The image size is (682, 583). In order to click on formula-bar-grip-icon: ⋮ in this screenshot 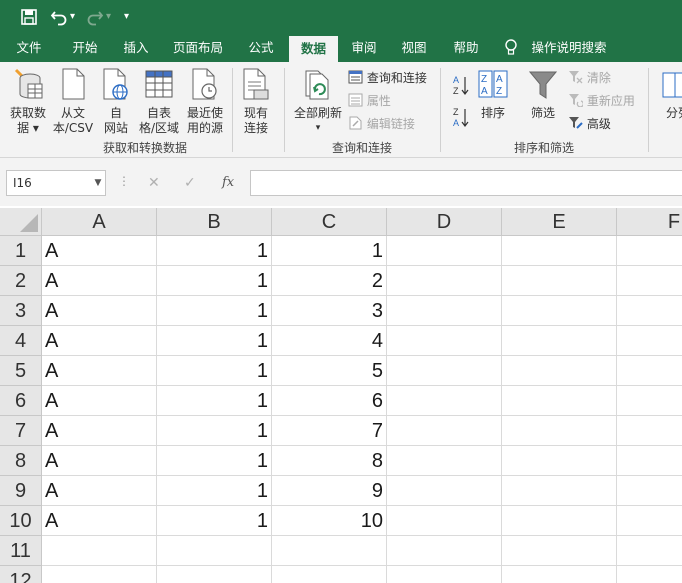, I will do `click(124, 181)`.